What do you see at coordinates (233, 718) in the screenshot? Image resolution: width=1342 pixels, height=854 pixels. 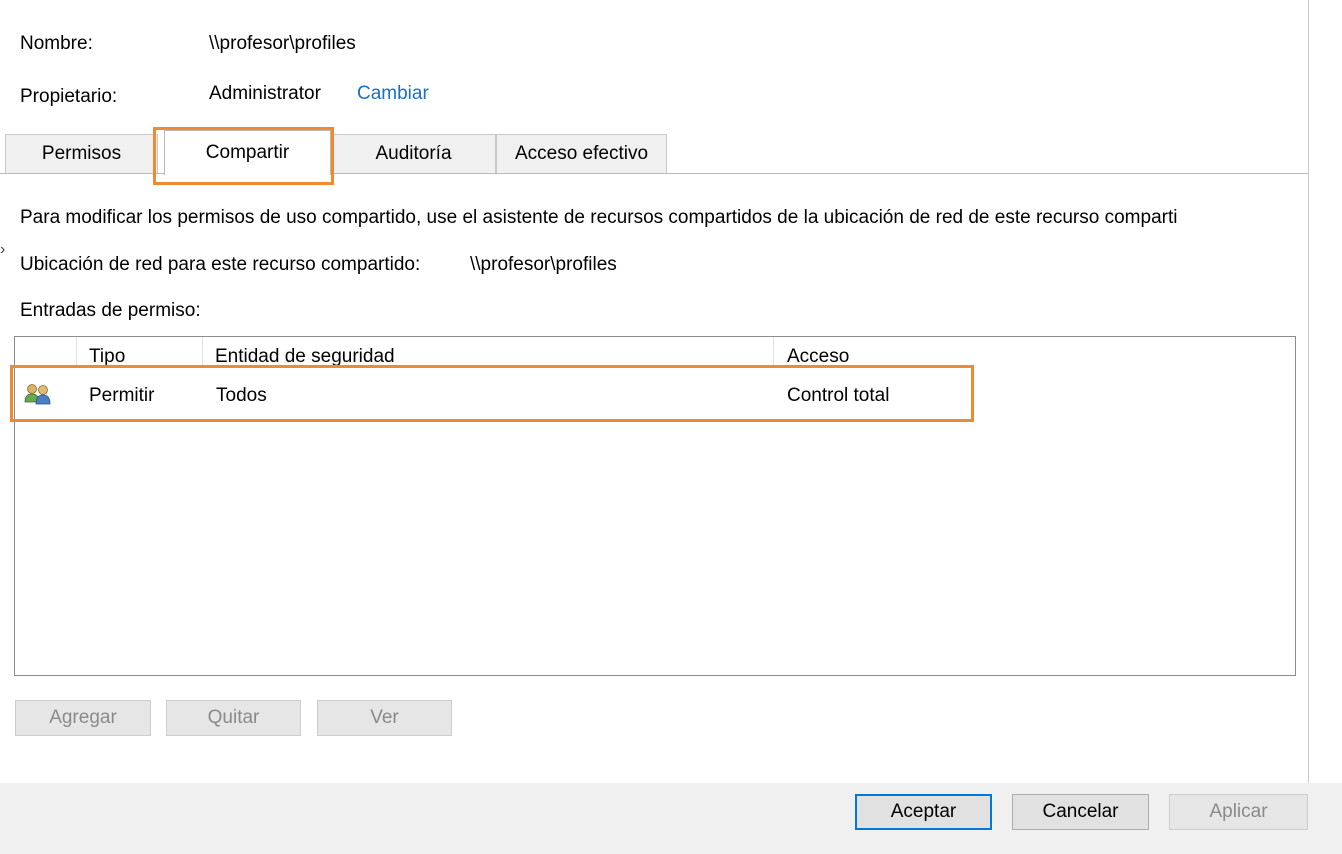 I see `remove-button: Quitar` at bounding box center [233, 718].